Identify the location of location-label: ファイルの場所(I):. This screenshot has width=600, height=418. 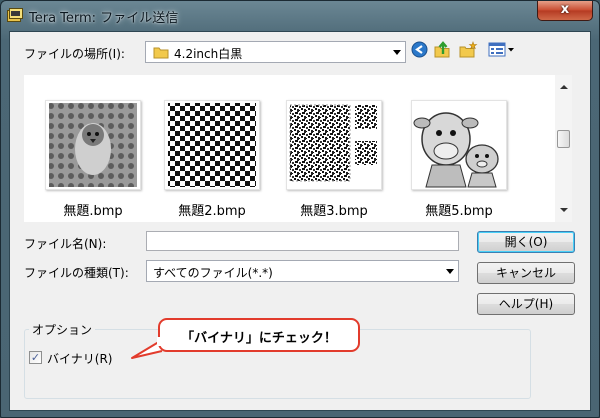
(74, 54).